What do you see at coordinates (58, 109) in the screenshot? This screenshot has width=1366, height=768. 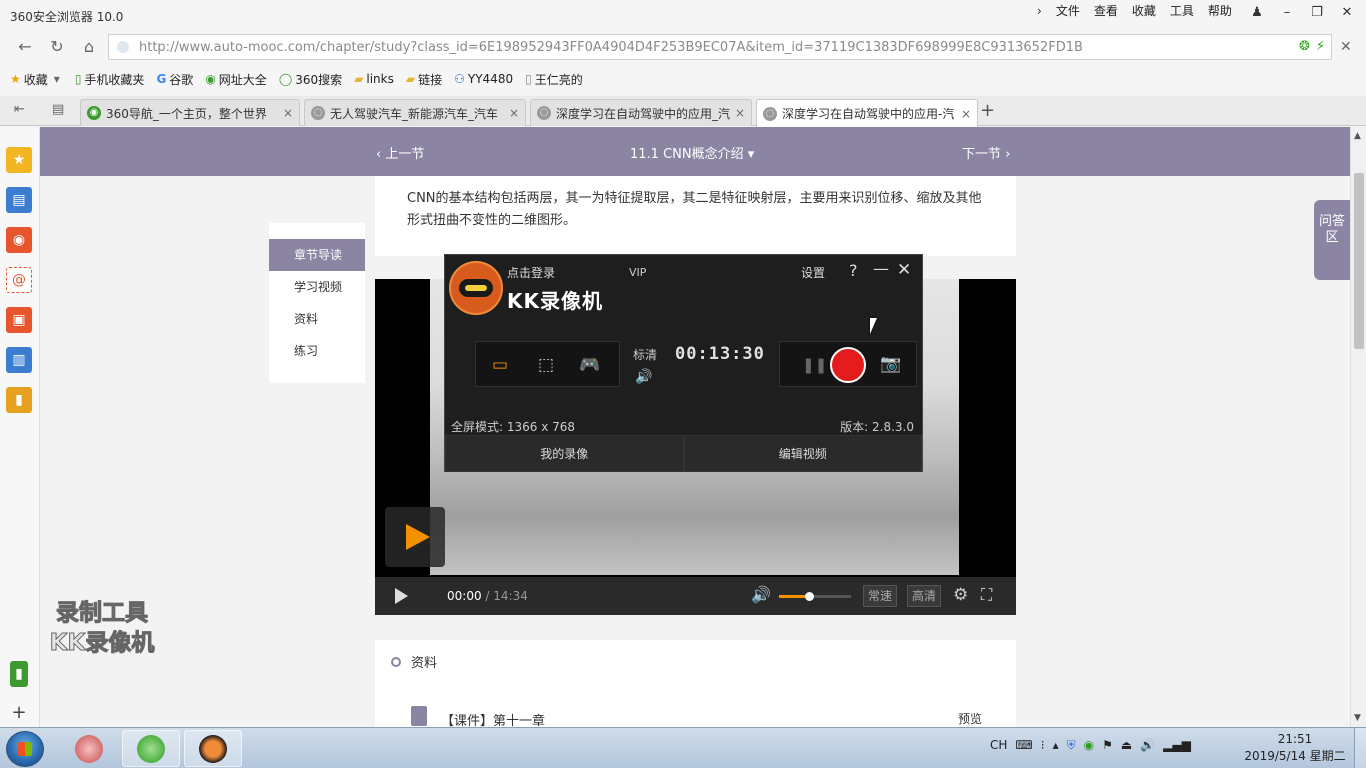 I see `tab-list-icon: ▤` at bounding box center [58, 109].